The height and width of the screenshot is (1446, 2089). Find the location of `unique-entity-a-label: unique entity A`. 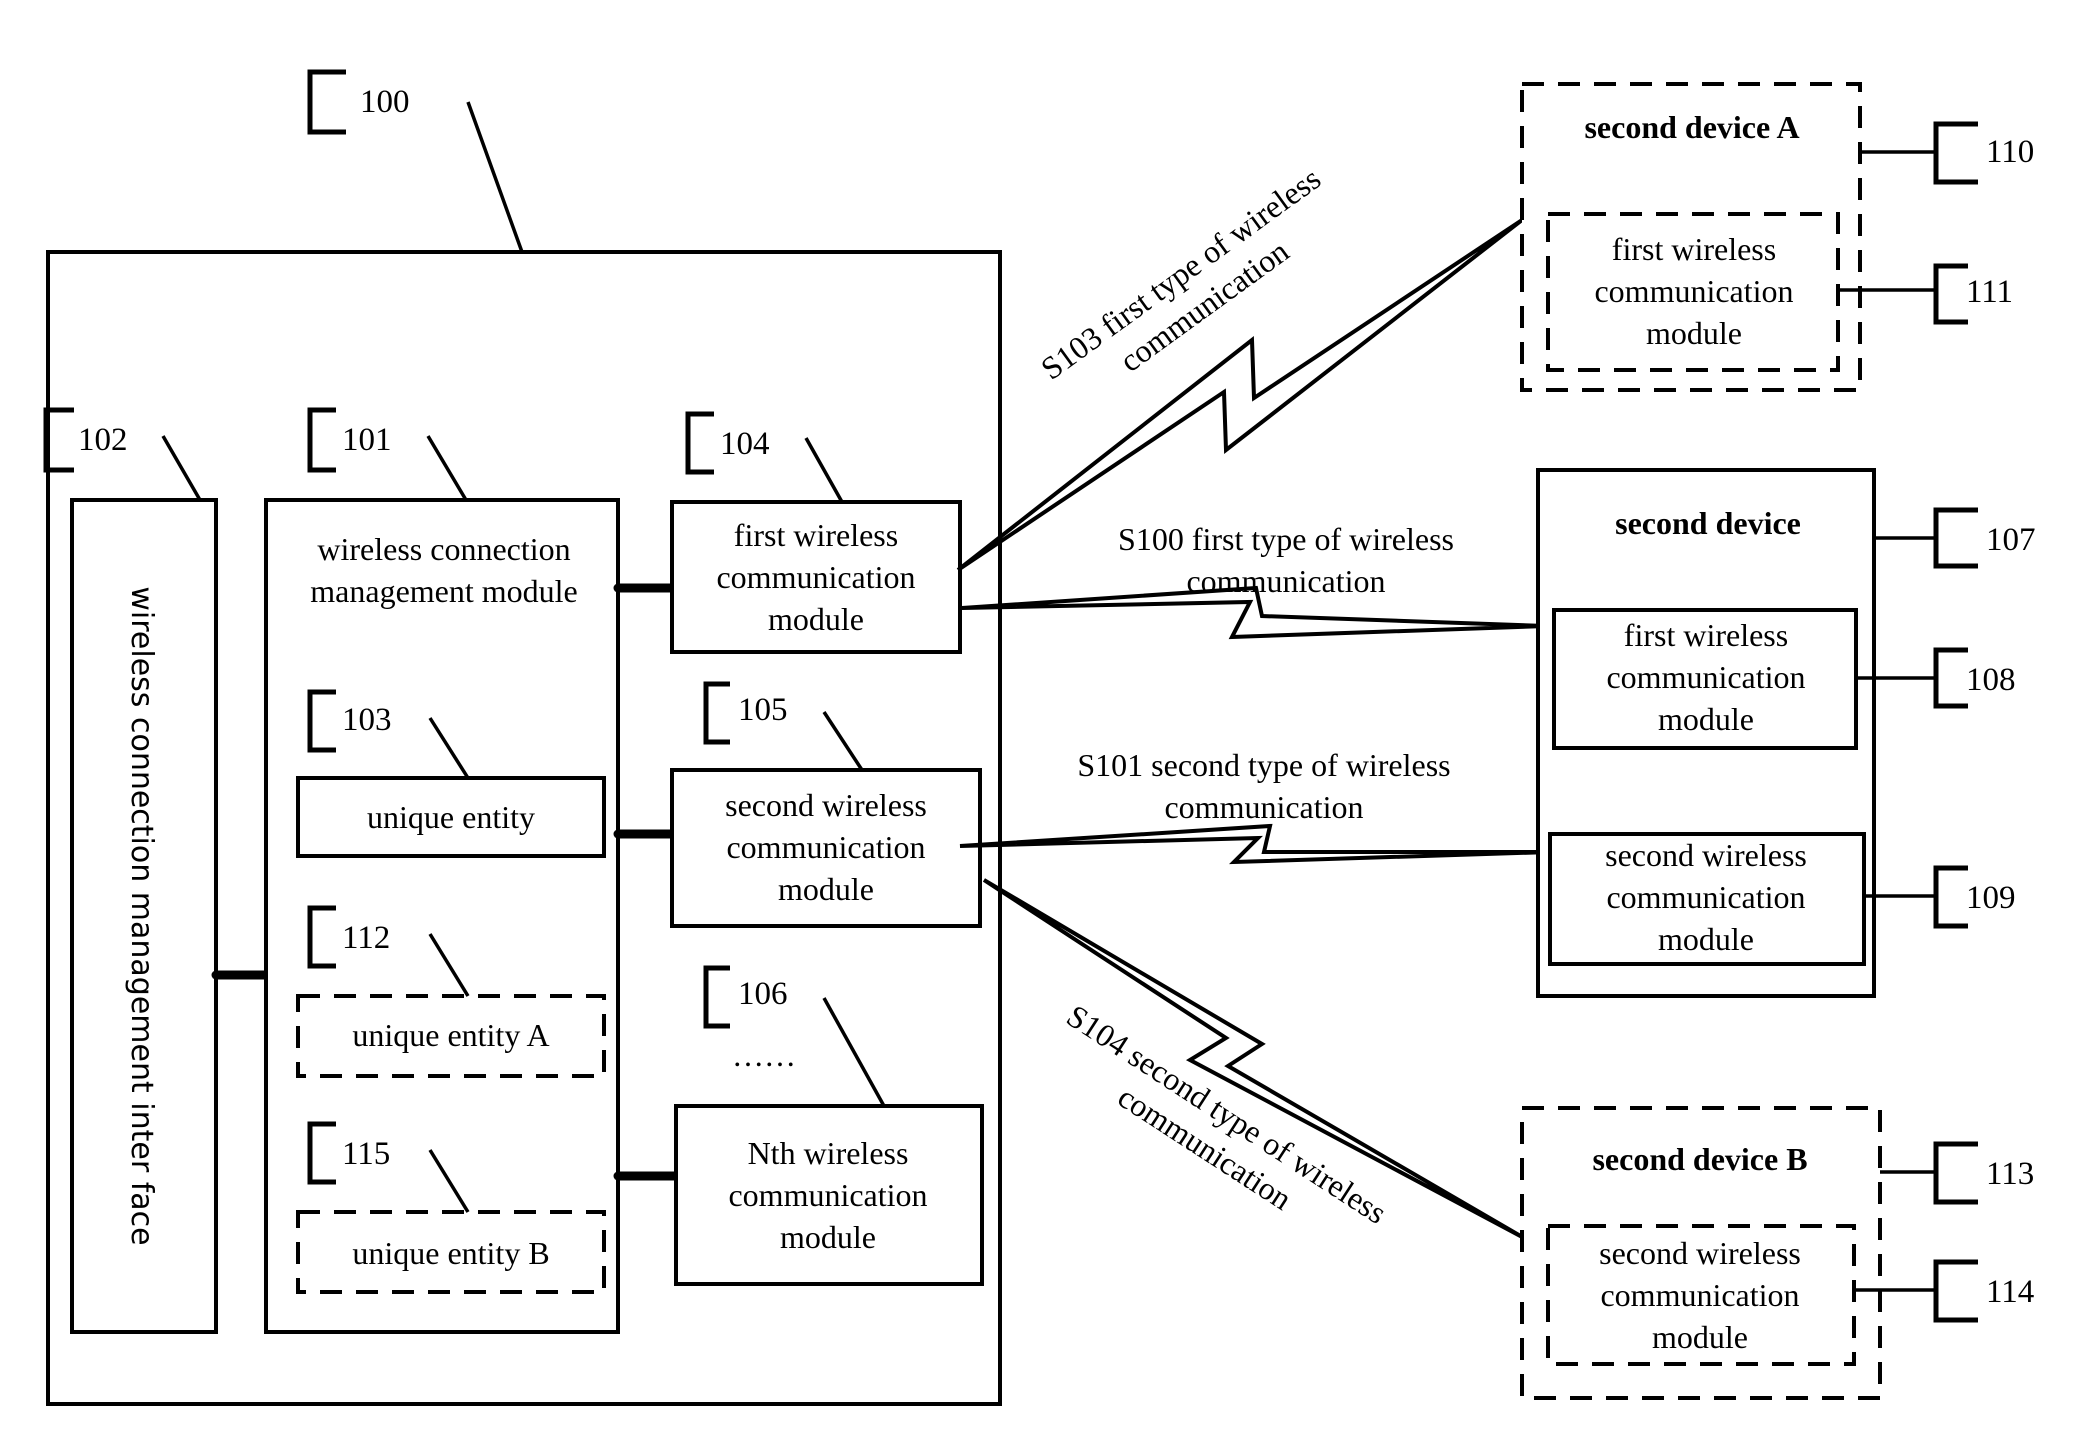

unique-entity-a-label: unique entity A is located at coordinates (450, 1035).